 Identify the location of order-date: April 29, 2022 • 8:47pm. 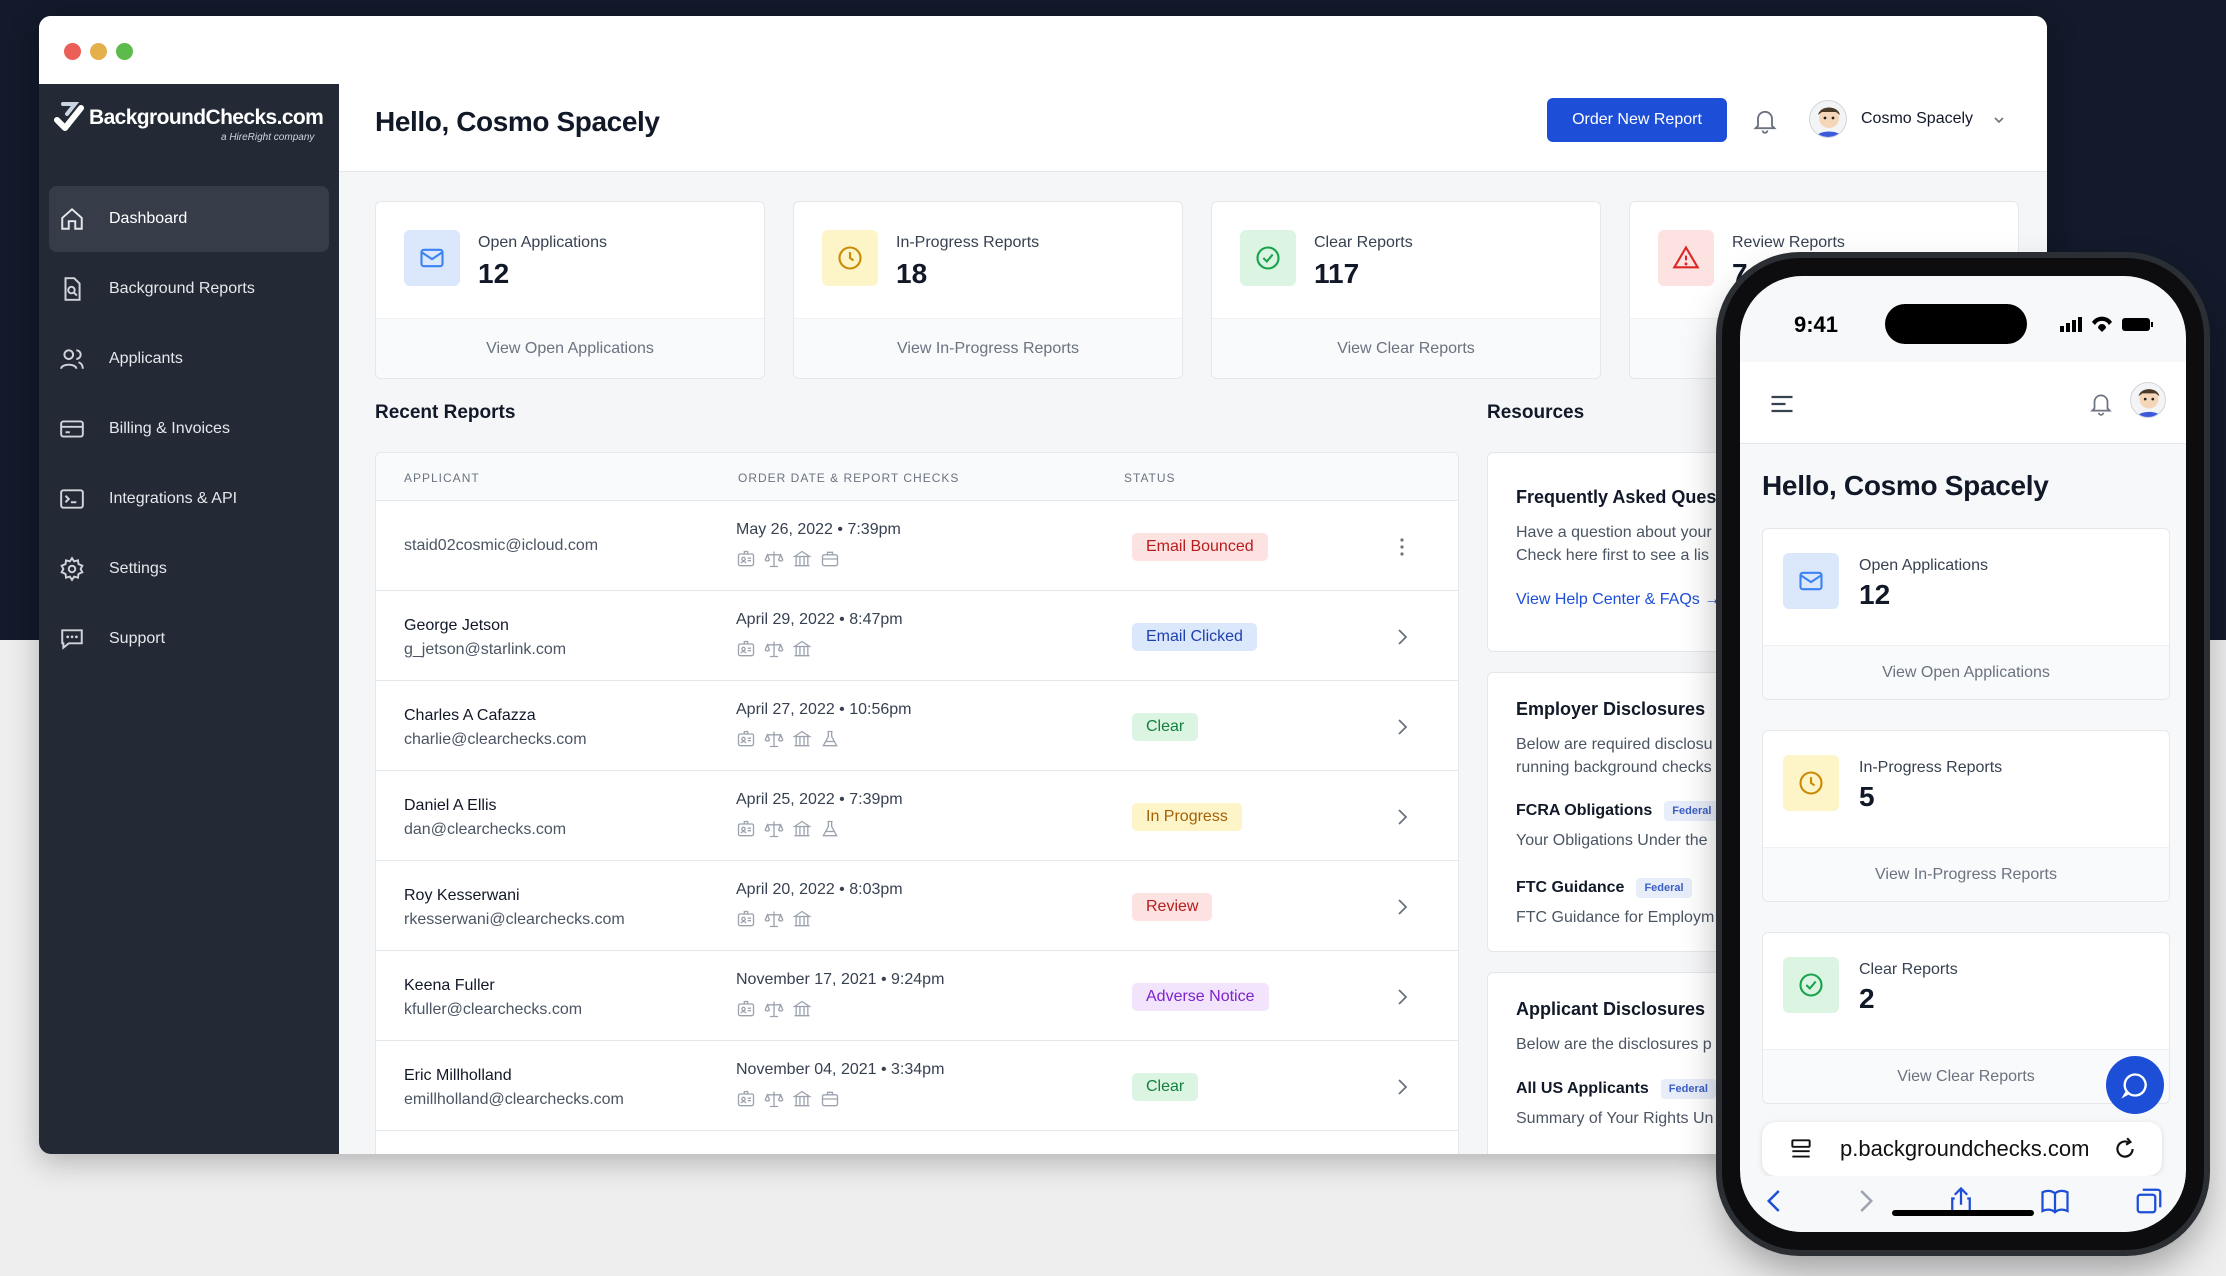
(819, 619).